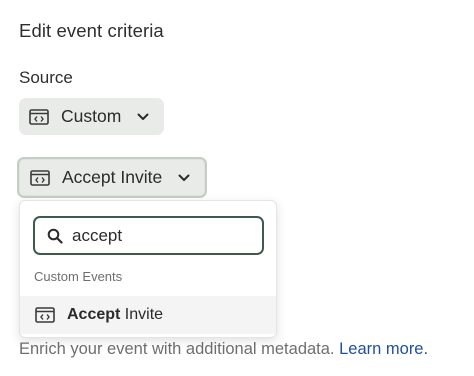  What do you see at coordinates (46, 77) in the screenshot?
I see `source-label: Source` at bounding box center [46, 77].